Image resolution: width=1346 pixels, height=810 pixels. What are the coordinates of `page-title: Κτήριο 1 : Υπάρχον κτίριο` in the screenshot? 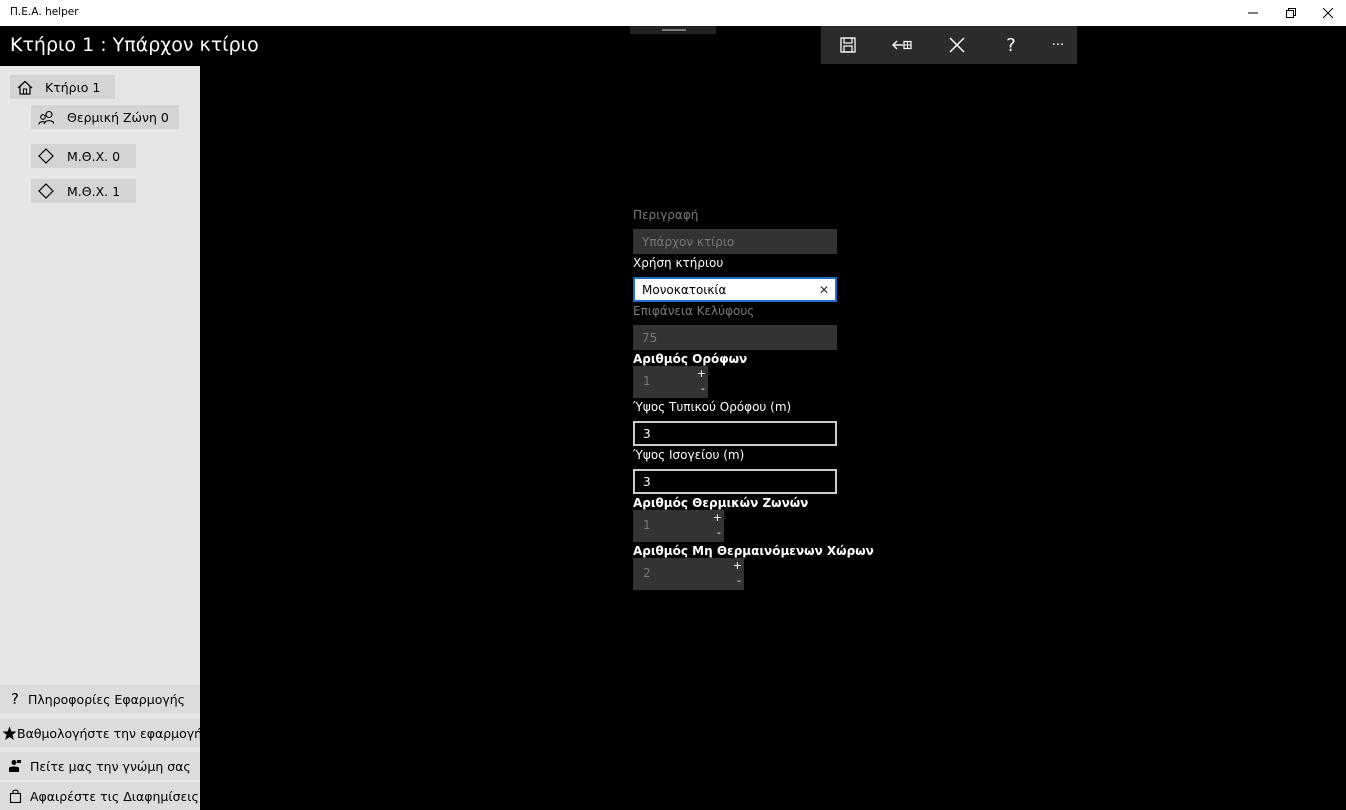 It's located at (134, 45).